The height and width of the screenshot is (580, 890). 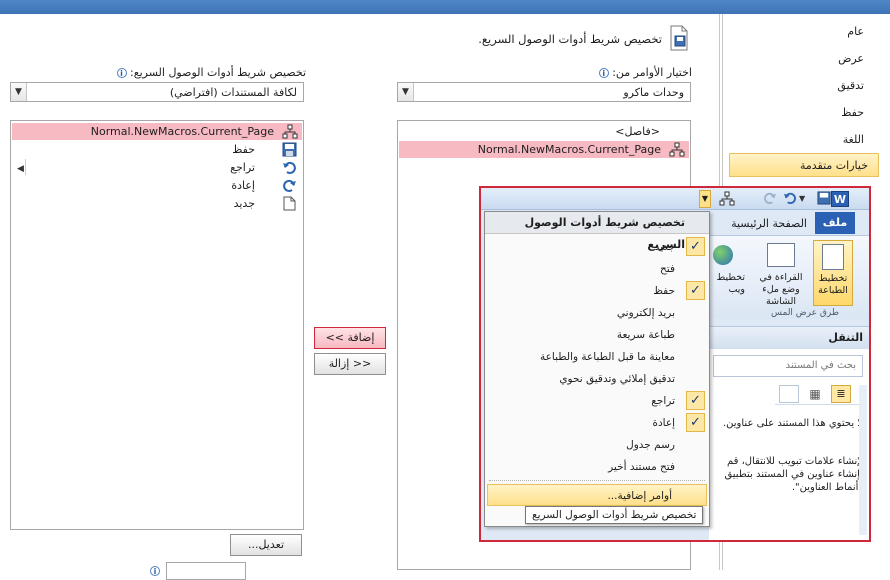 What do you see at coordinates (791, 199) in the screenshot?
I see `undo-icon` at bounding box center [791, 199].